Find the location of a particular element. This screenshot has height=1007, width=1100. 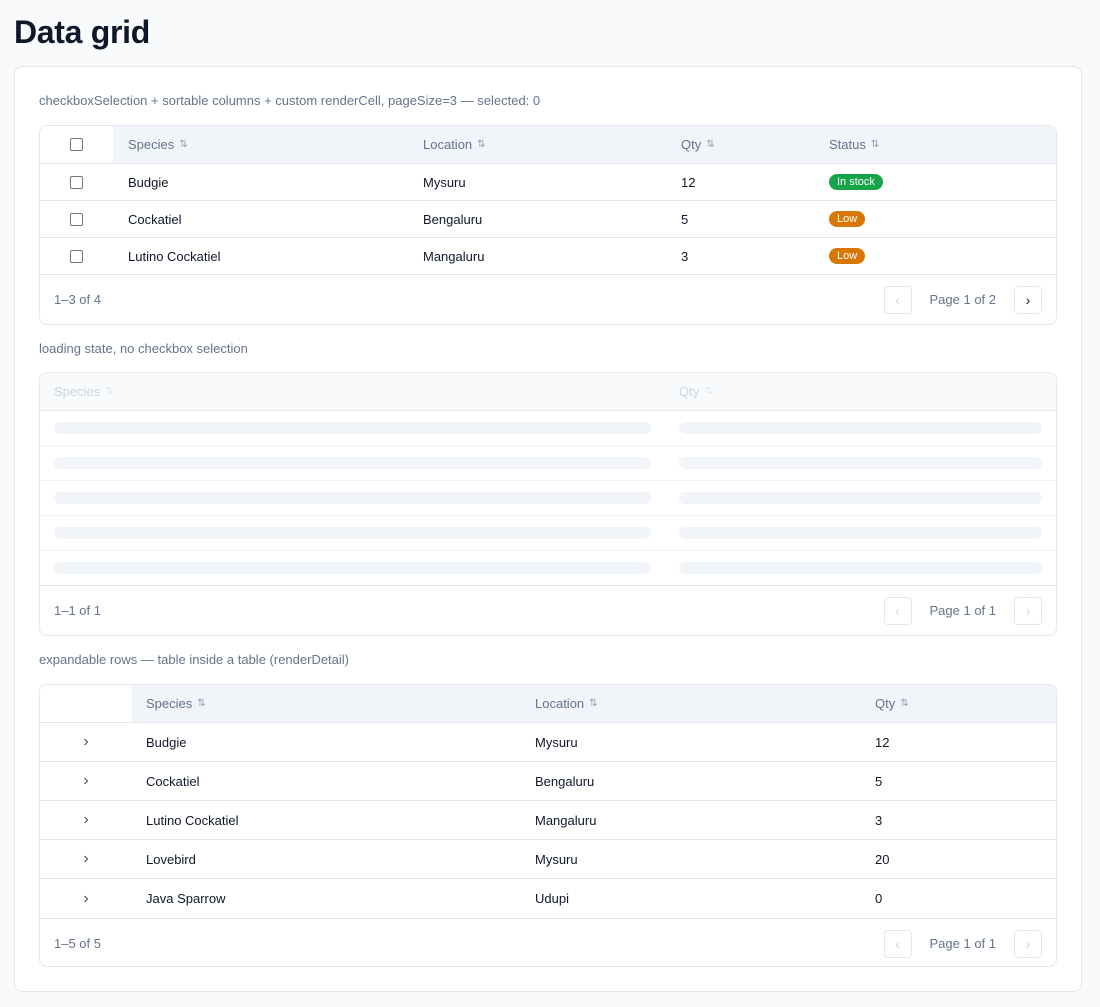

table-row: Lutino Cockatiel Mangaluru 3 Low is located at coordinates (548, 256).